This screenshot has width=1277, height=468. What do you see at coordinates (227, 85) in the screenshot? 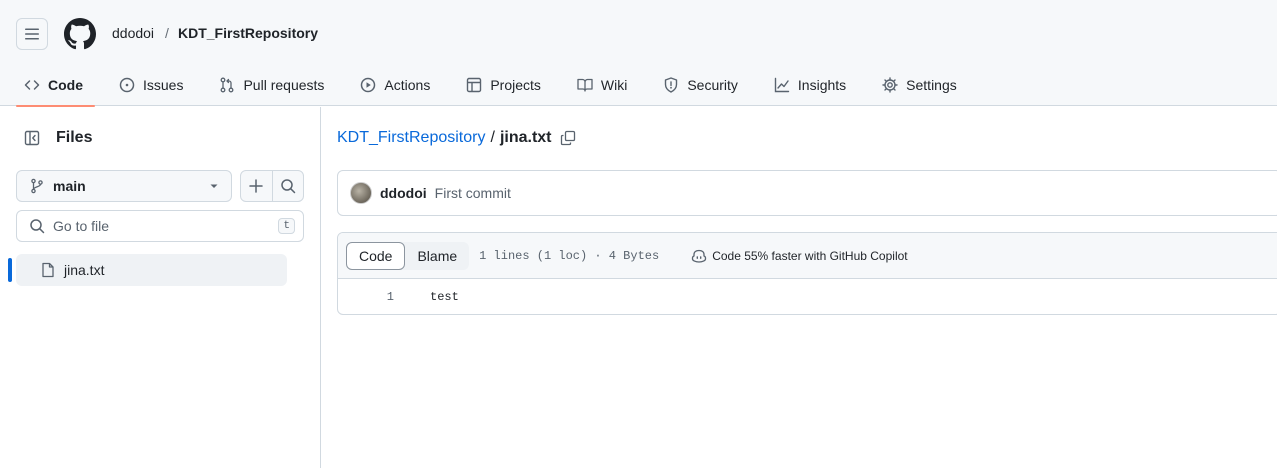
I see `git-pull-request-icon` at bounding box center [227, 85].